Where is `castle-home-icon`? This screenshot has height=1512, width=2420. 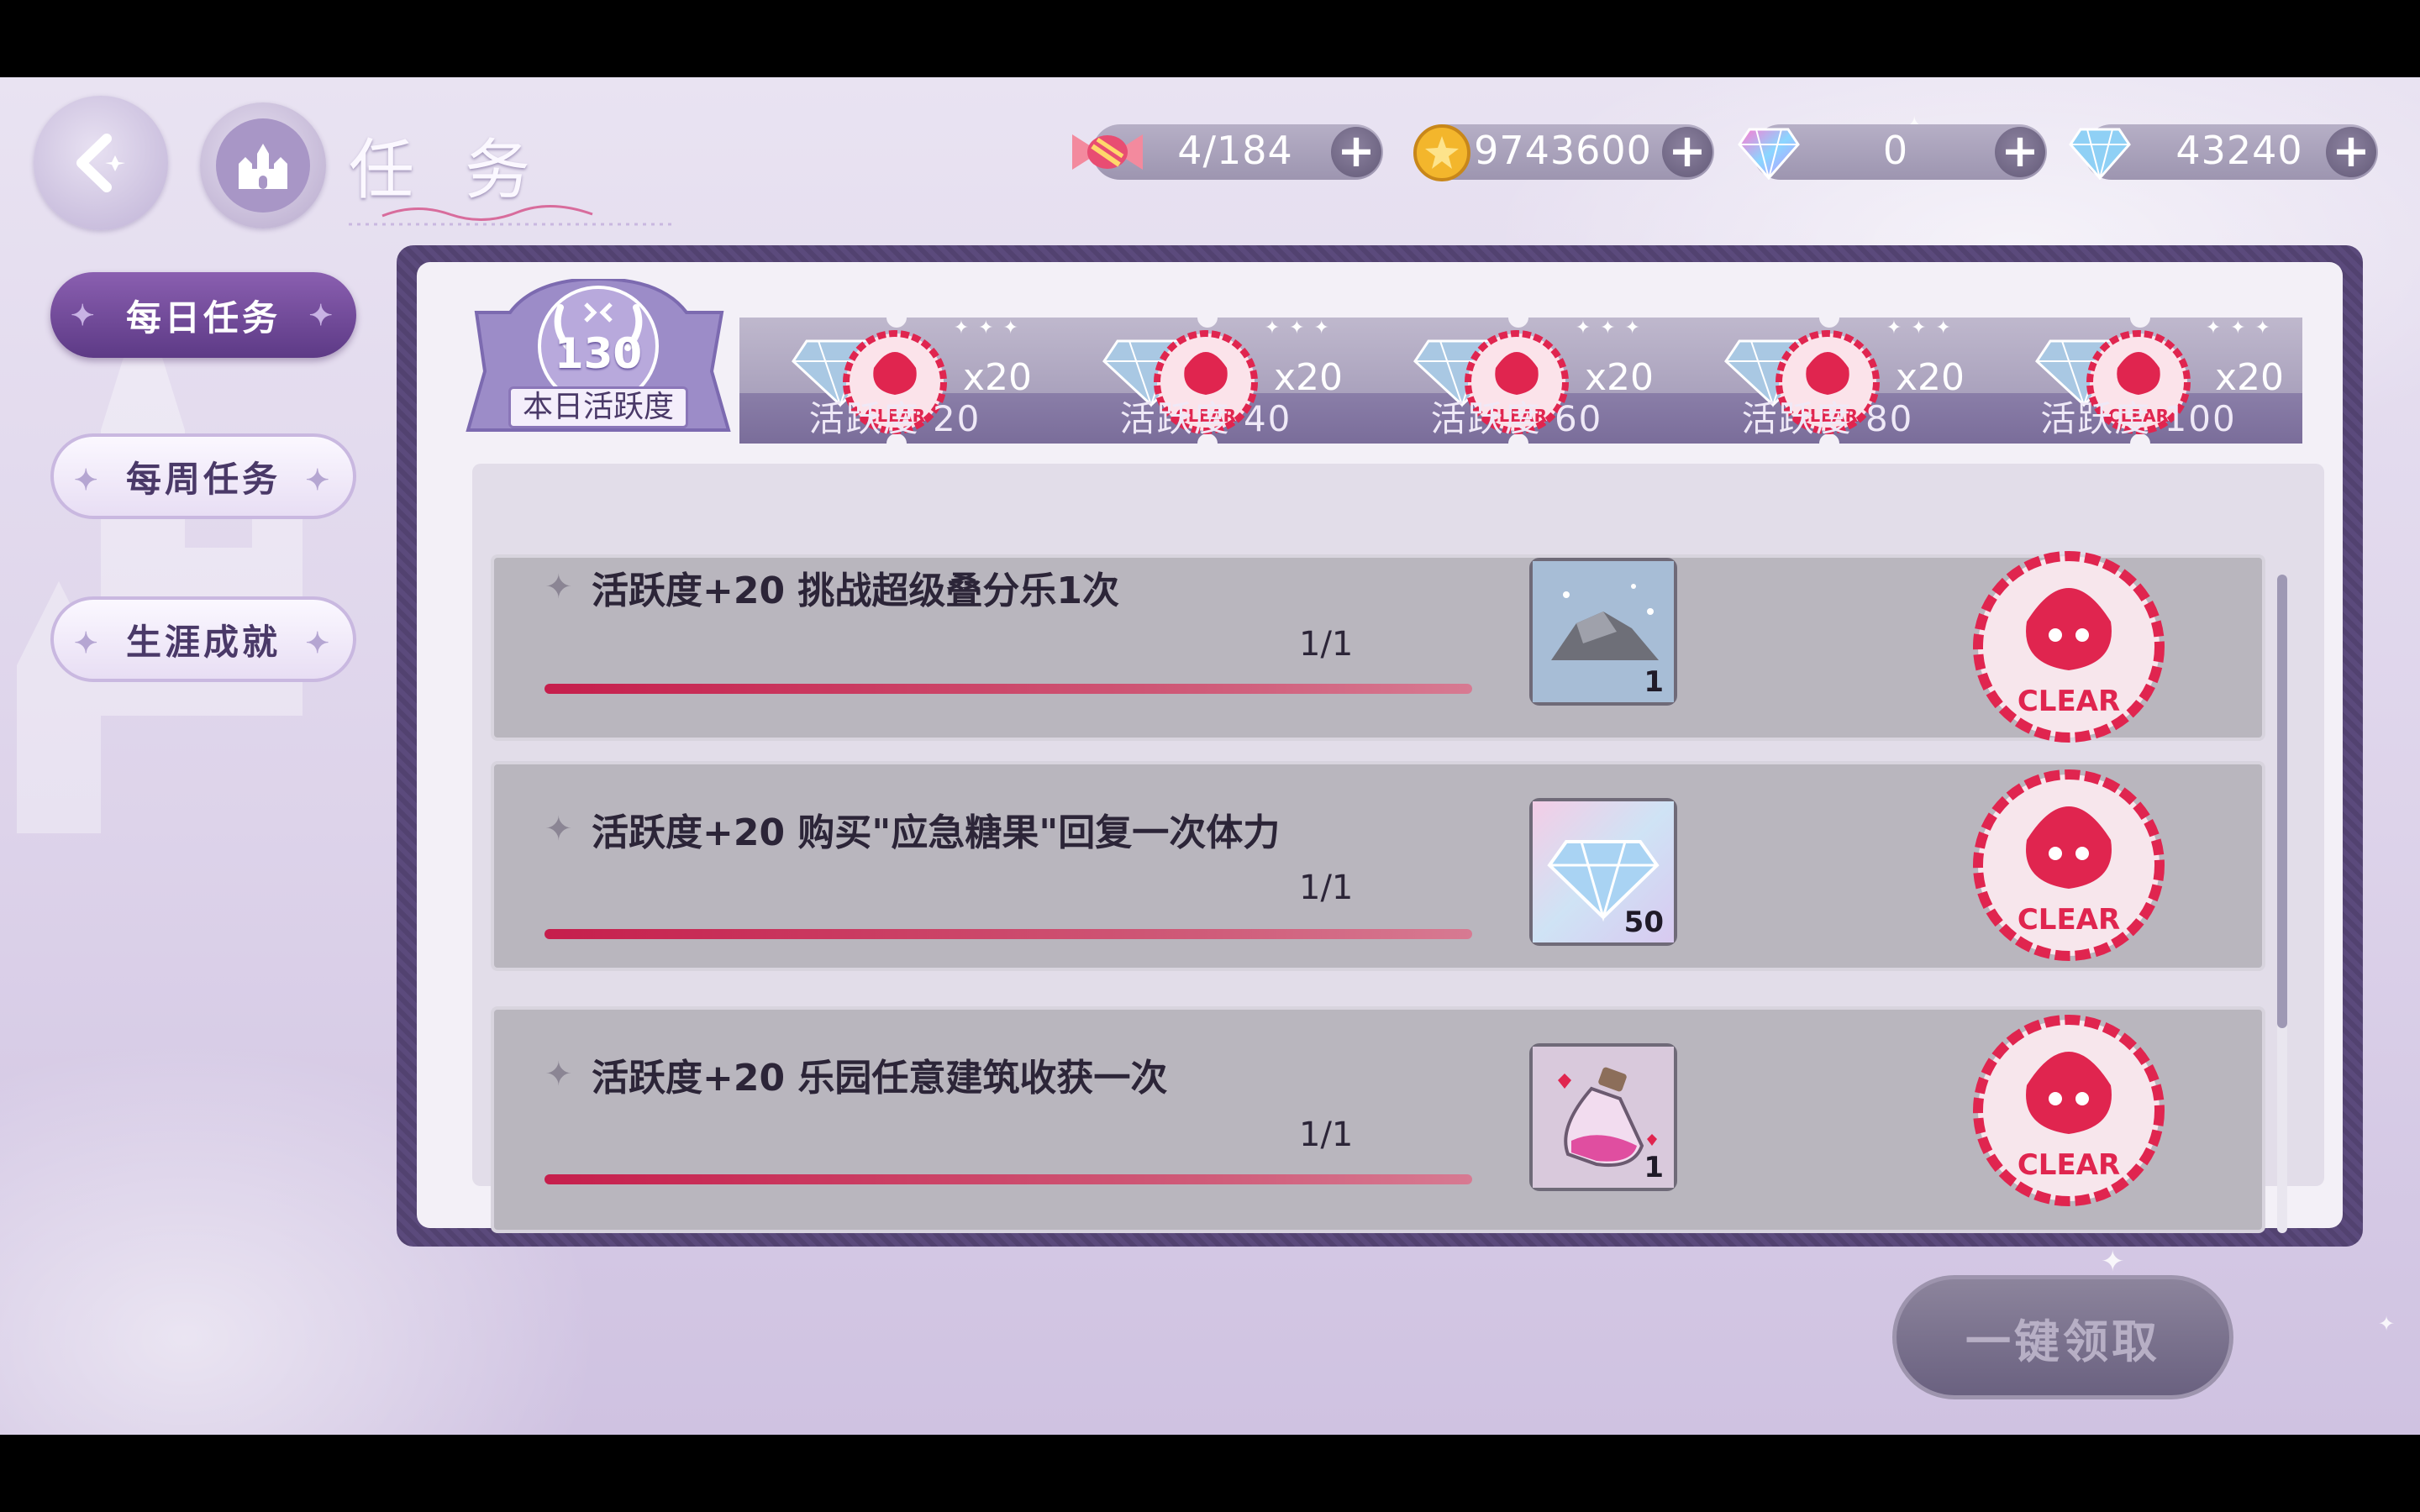 castle-home-icon is located at coordinates (263, 166).